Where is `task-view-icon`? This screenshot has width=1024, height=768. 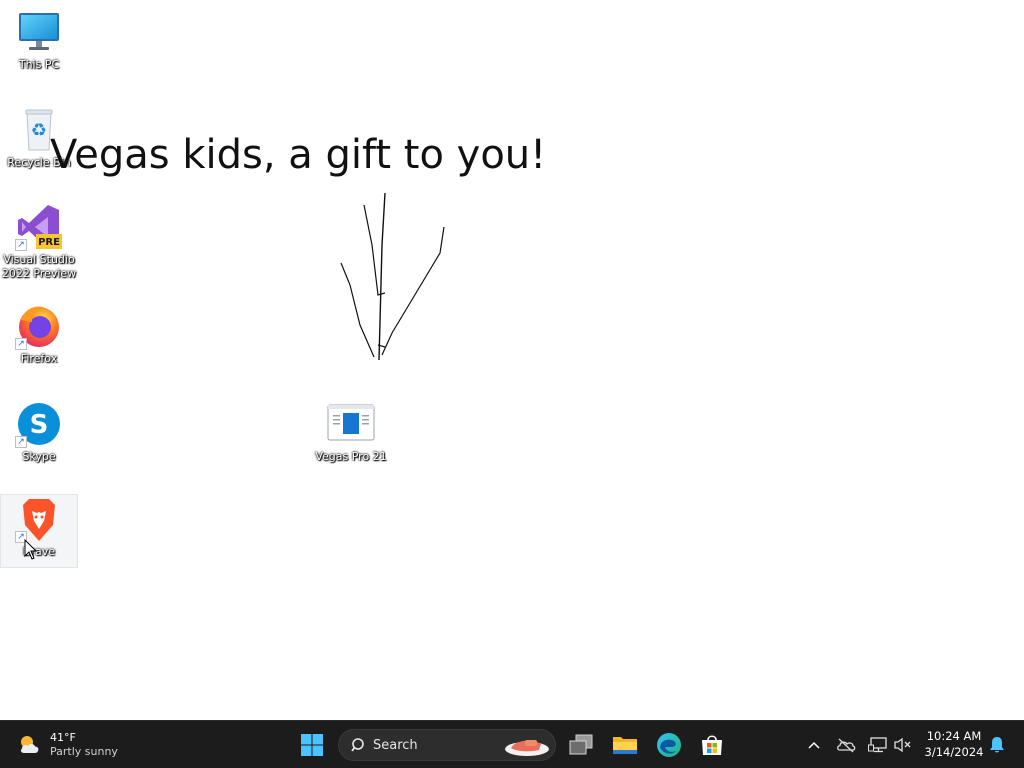 task-view-icon is located at coordinates (581, 744).